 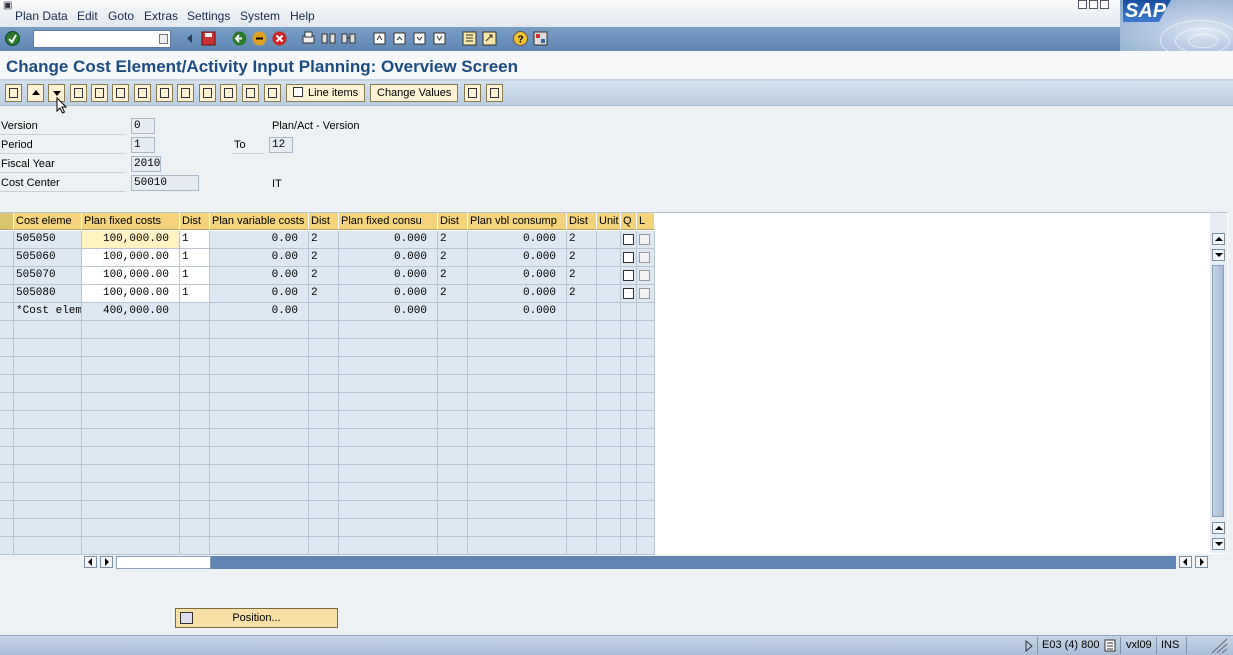 I want to click on scroll-up-button, so click(x=1218, y=239).